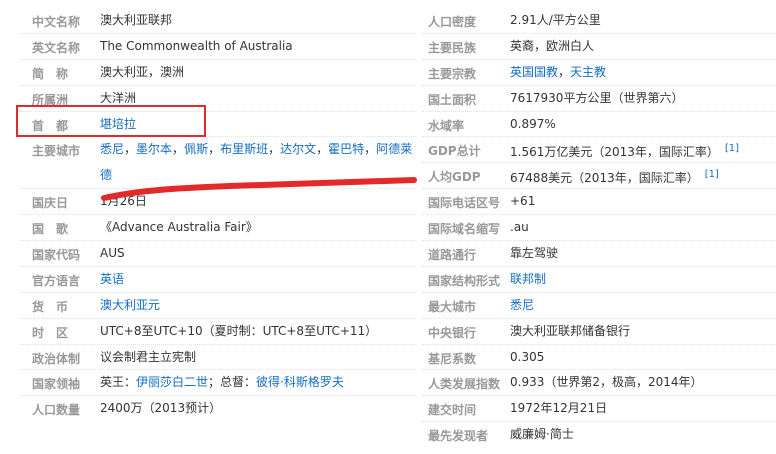 This screenshot has width=776, height=454. Describe the element at coordinates (452, 332) in the screenshot. I see `info-label: 中央银行` at that location.